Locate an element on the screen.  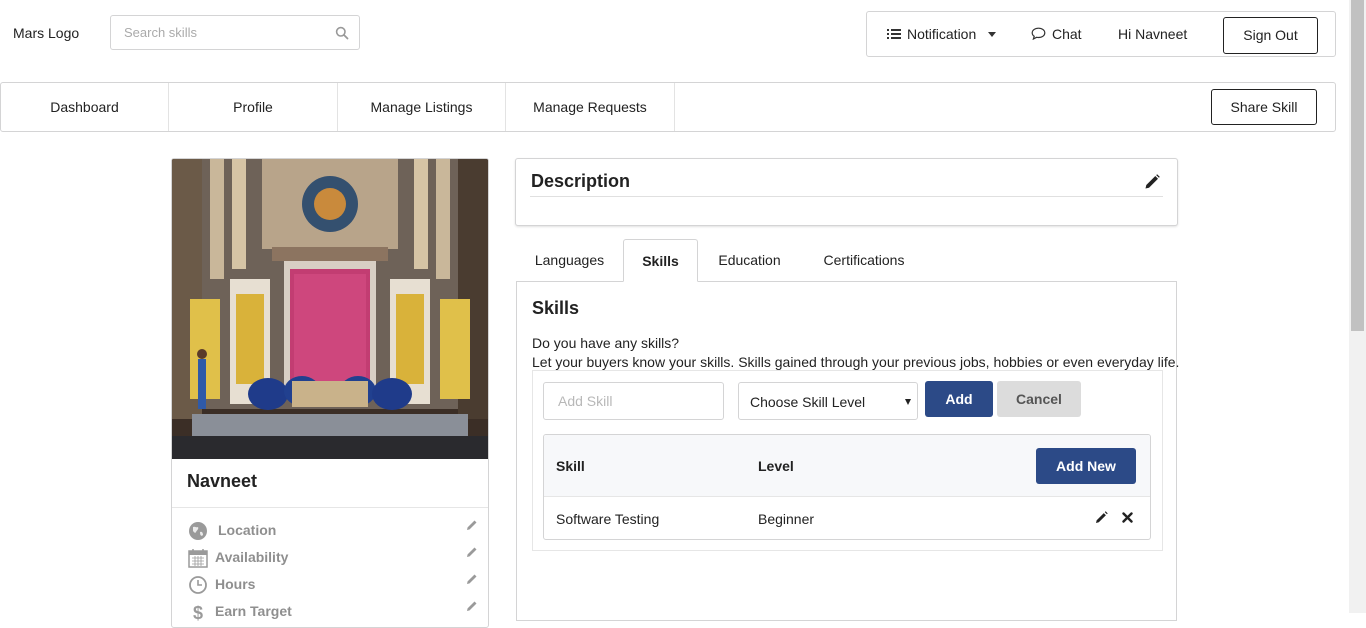
column-header-skill: Skill is located at coordinates (570, 466).